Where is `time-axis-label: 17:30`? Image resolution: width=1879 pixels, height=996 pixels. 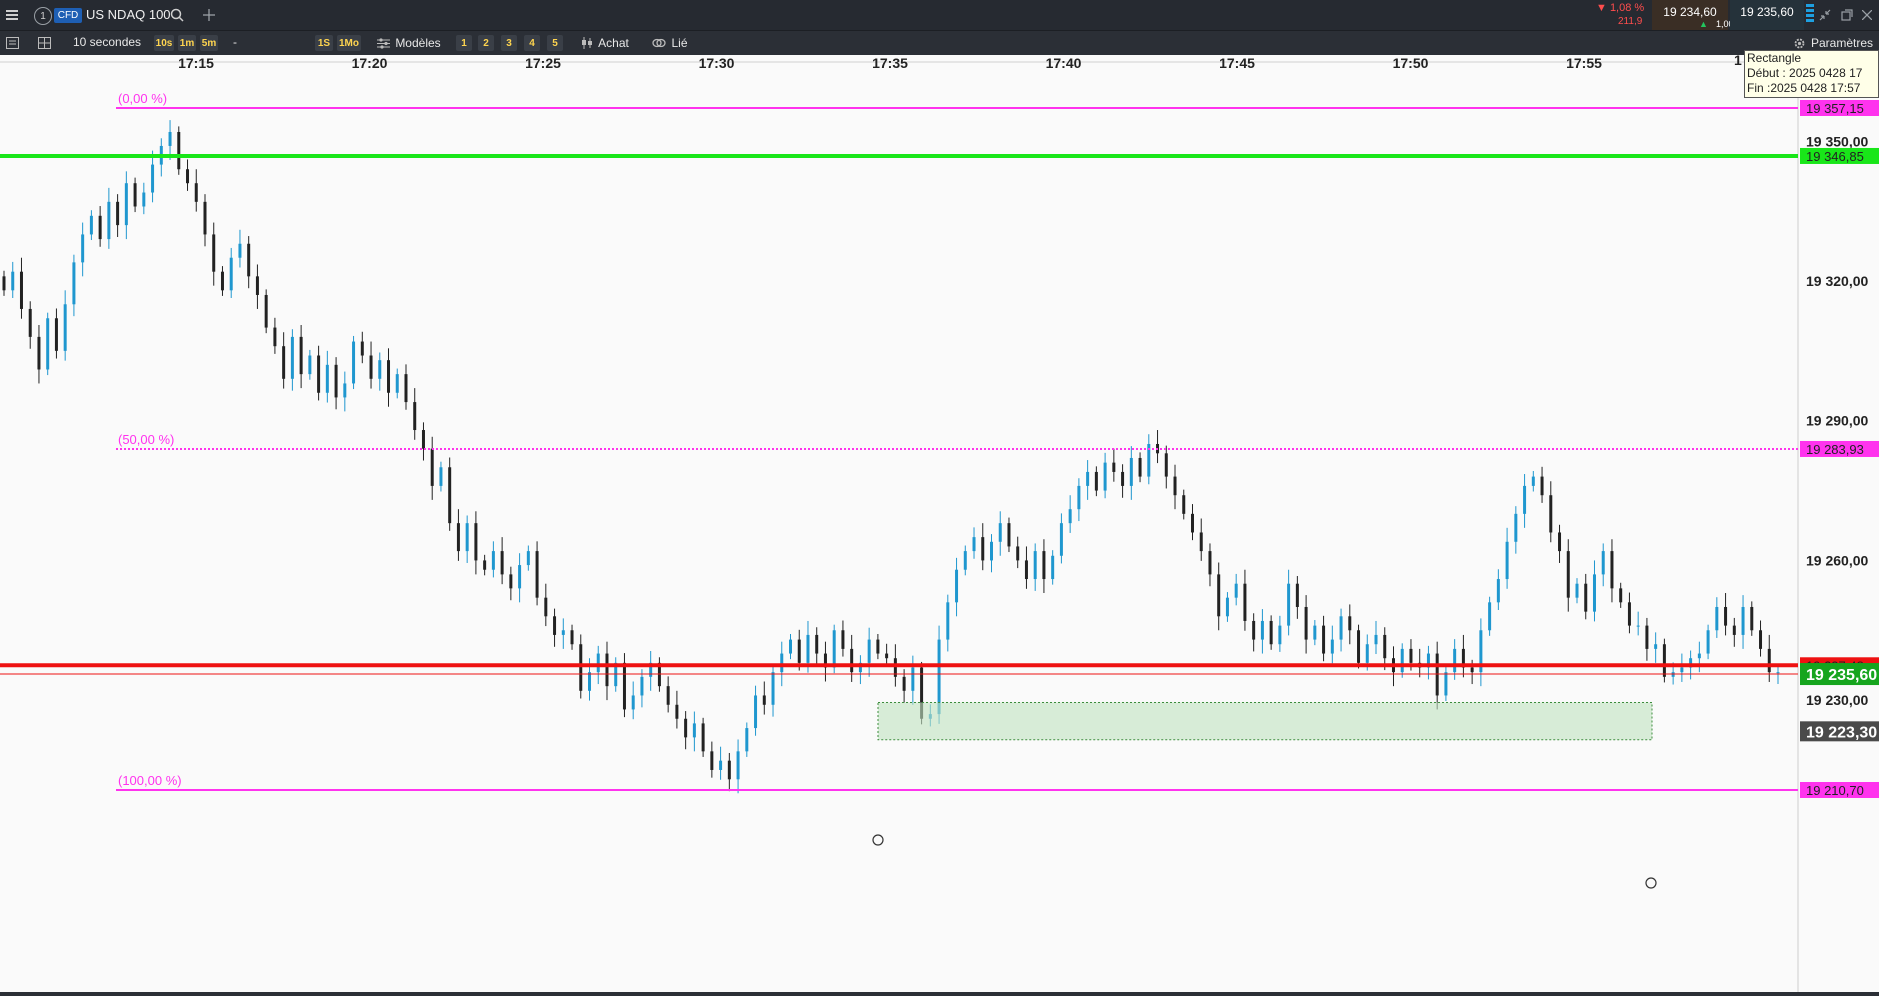
time-axis-label: 17:30 is located at coordinates (717, 63).